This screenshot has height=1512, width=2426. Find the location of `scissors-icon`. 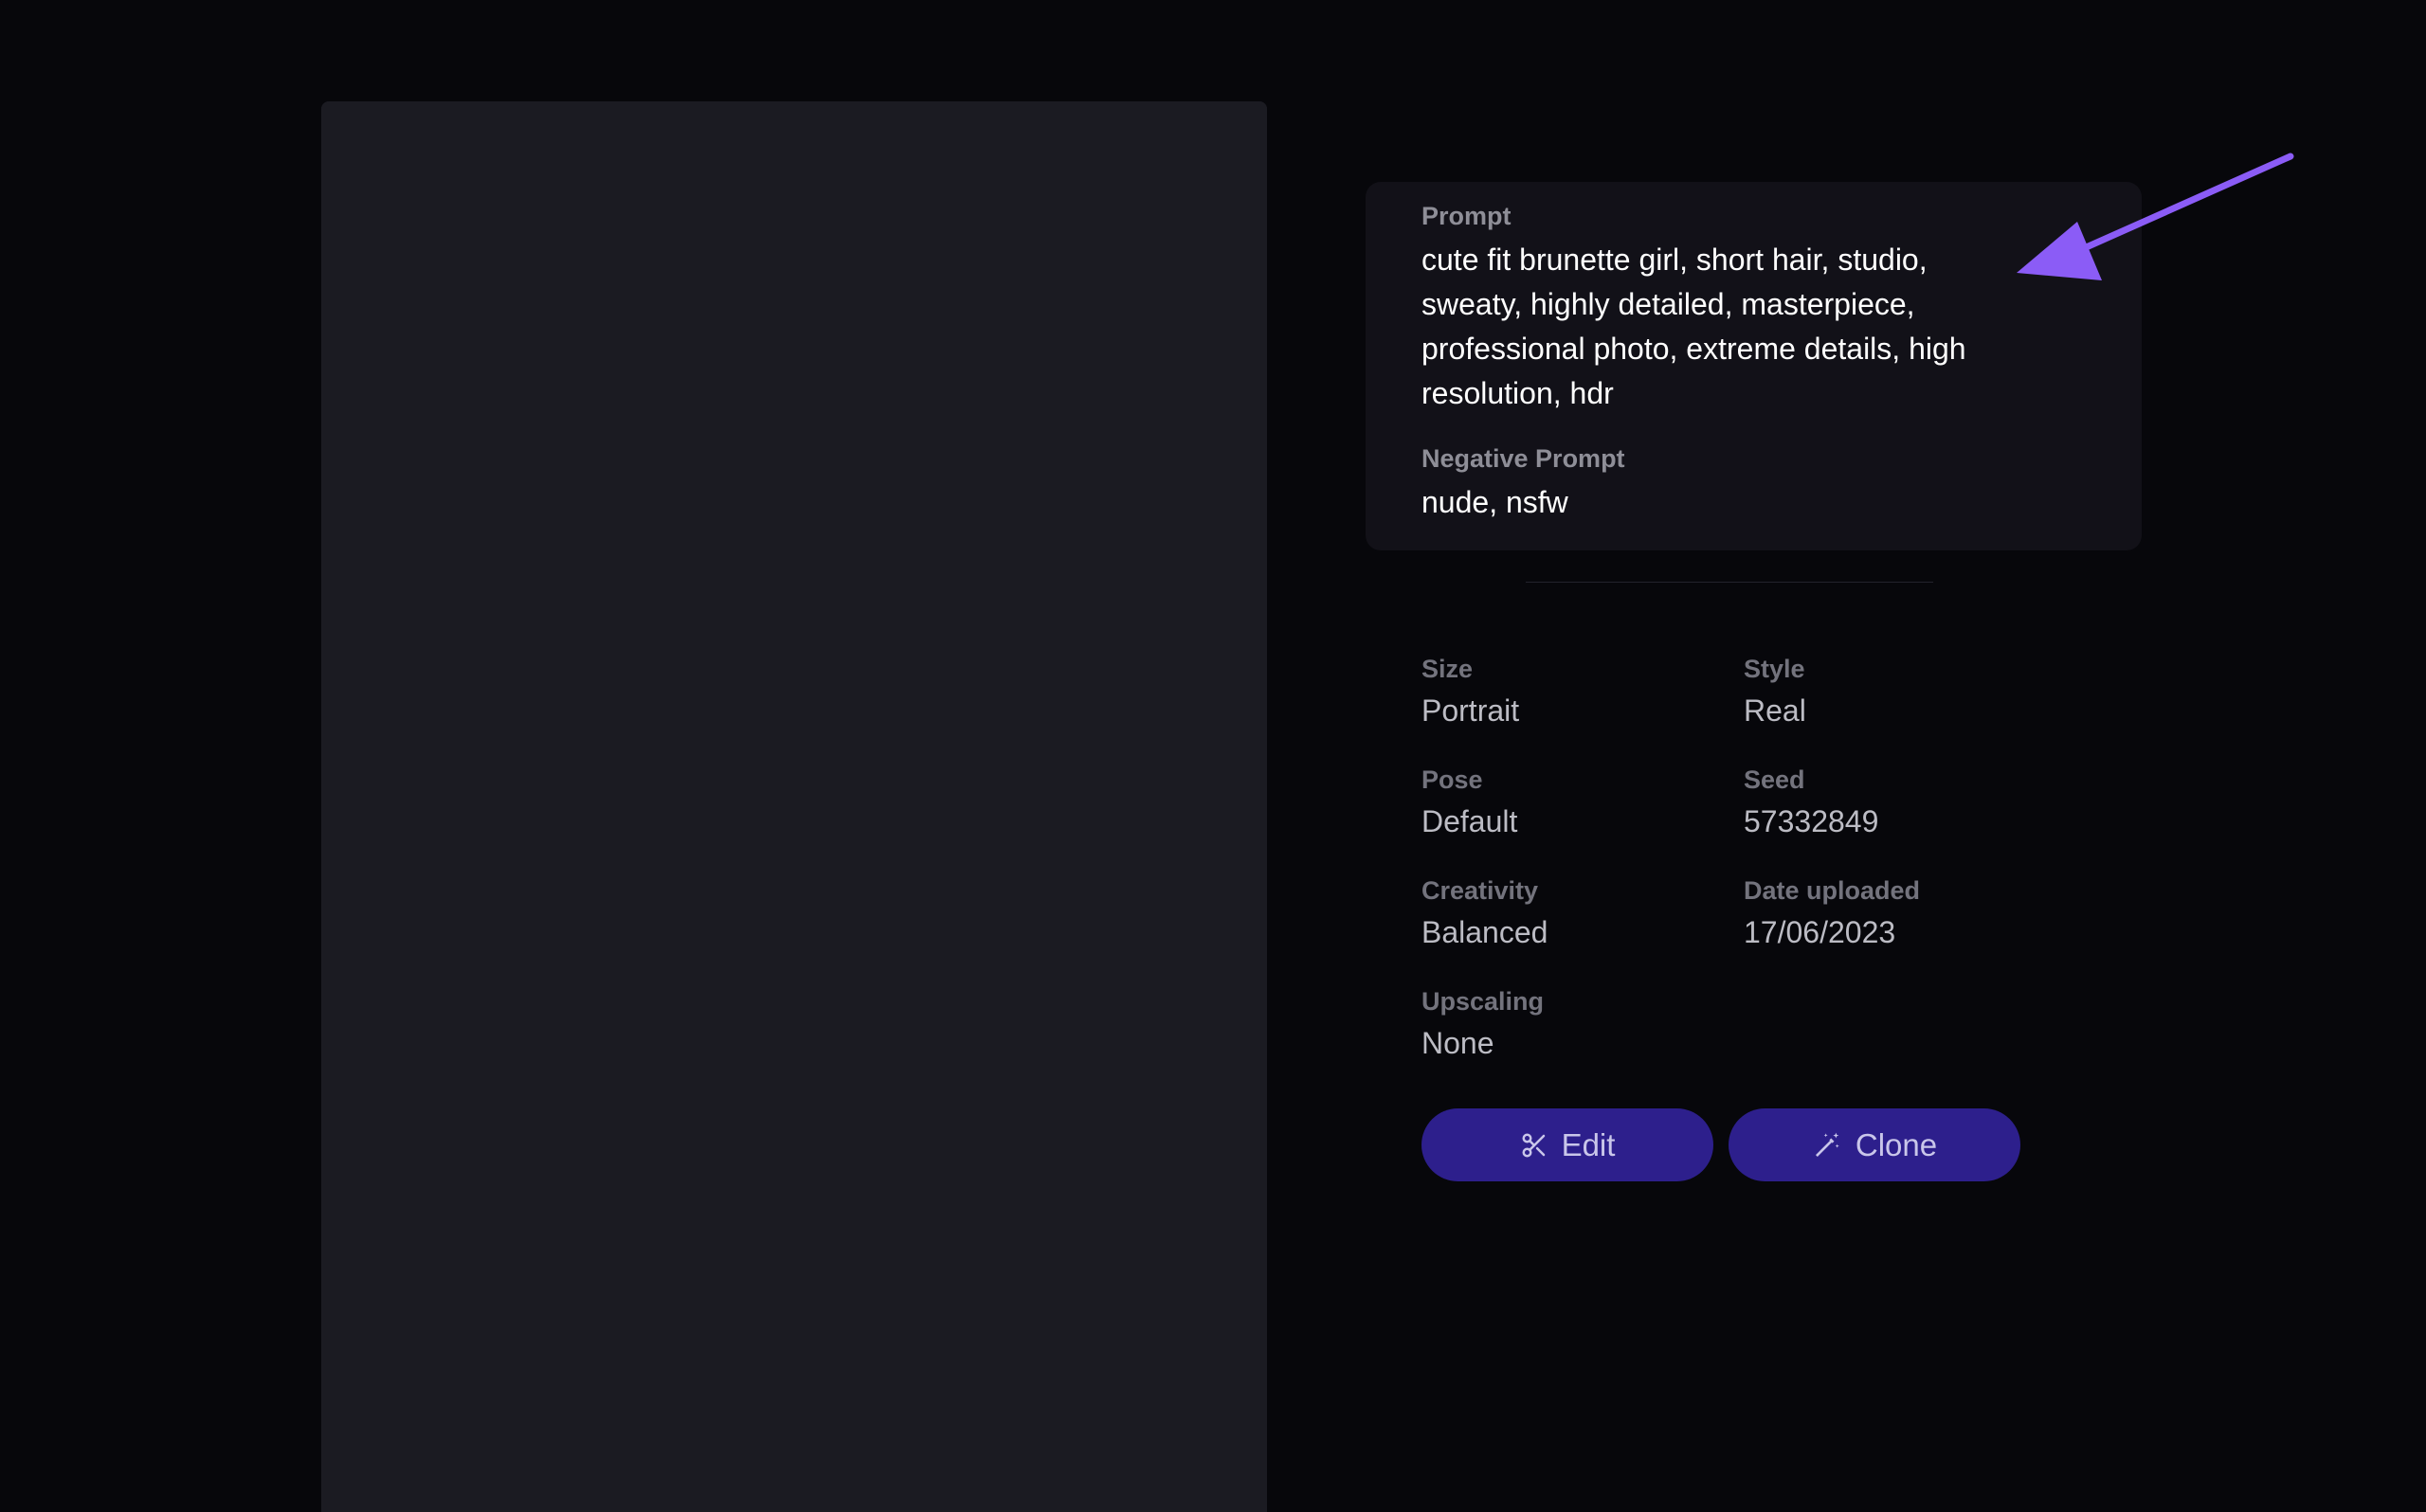

scissors-icon is located at coordinates (1534, 1145).